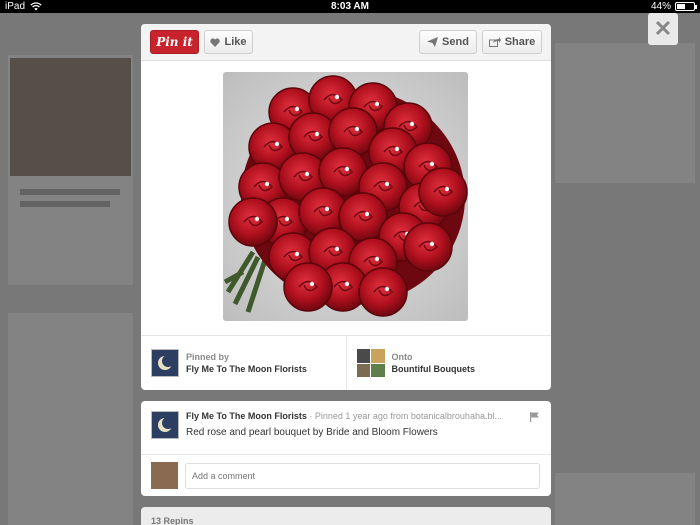 This screenshot has width=700, height=525. I want to click on share-label: Share, so click(520, 42).